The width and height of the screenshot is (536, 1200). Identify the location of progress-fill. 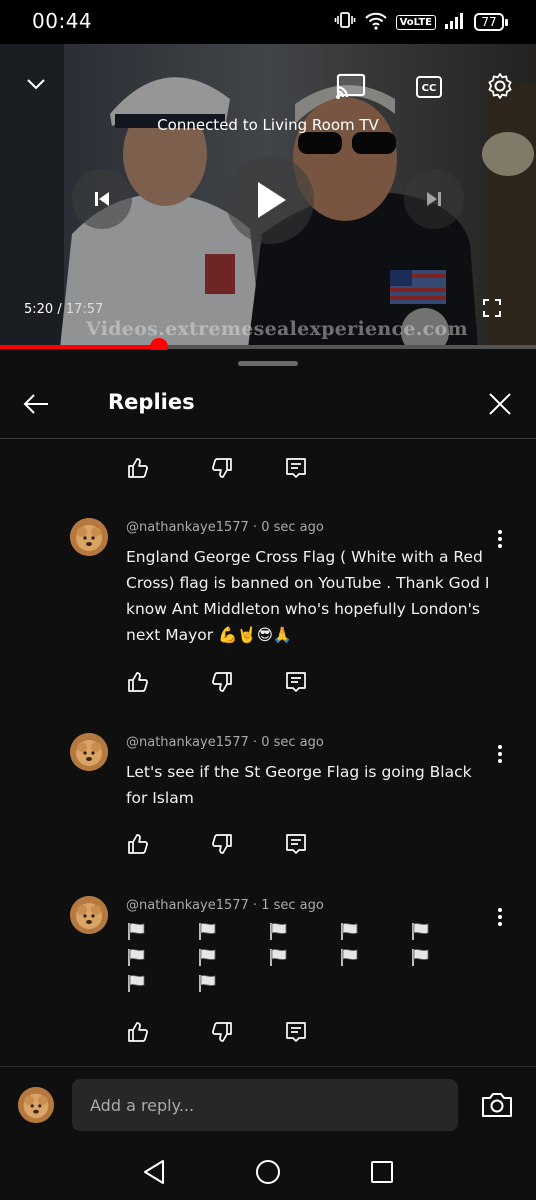
(79, 347).